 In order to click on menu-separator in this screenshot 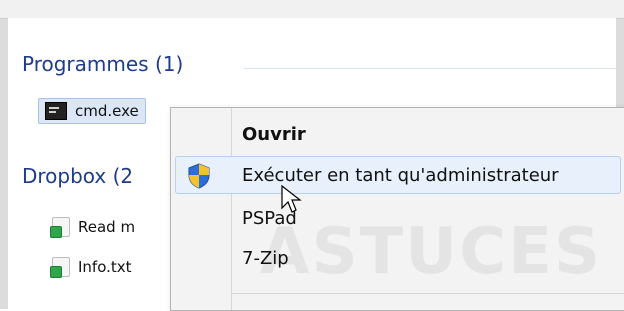, I will do `click(427, 293)`.